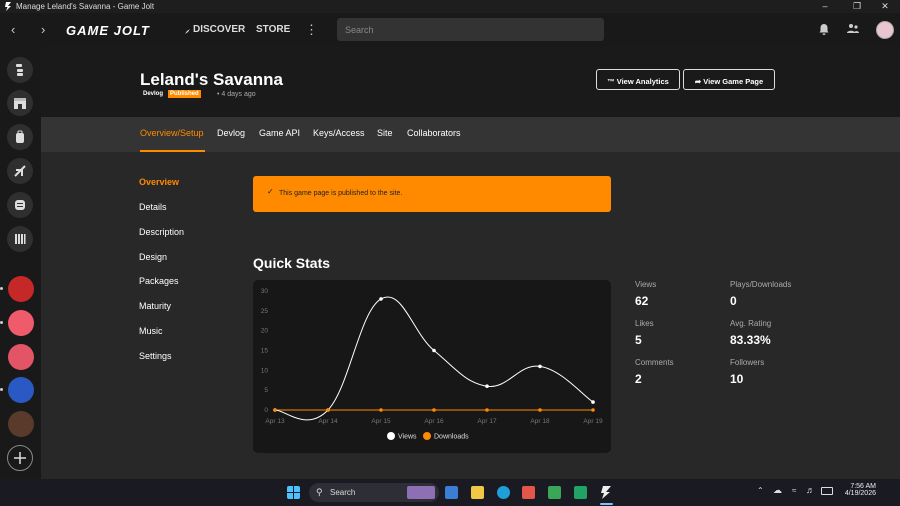  What do you see at coordinates (159, 281) in the screenshot?
I see `sidenav-packages: Packages` at bounding box center [159, 281].